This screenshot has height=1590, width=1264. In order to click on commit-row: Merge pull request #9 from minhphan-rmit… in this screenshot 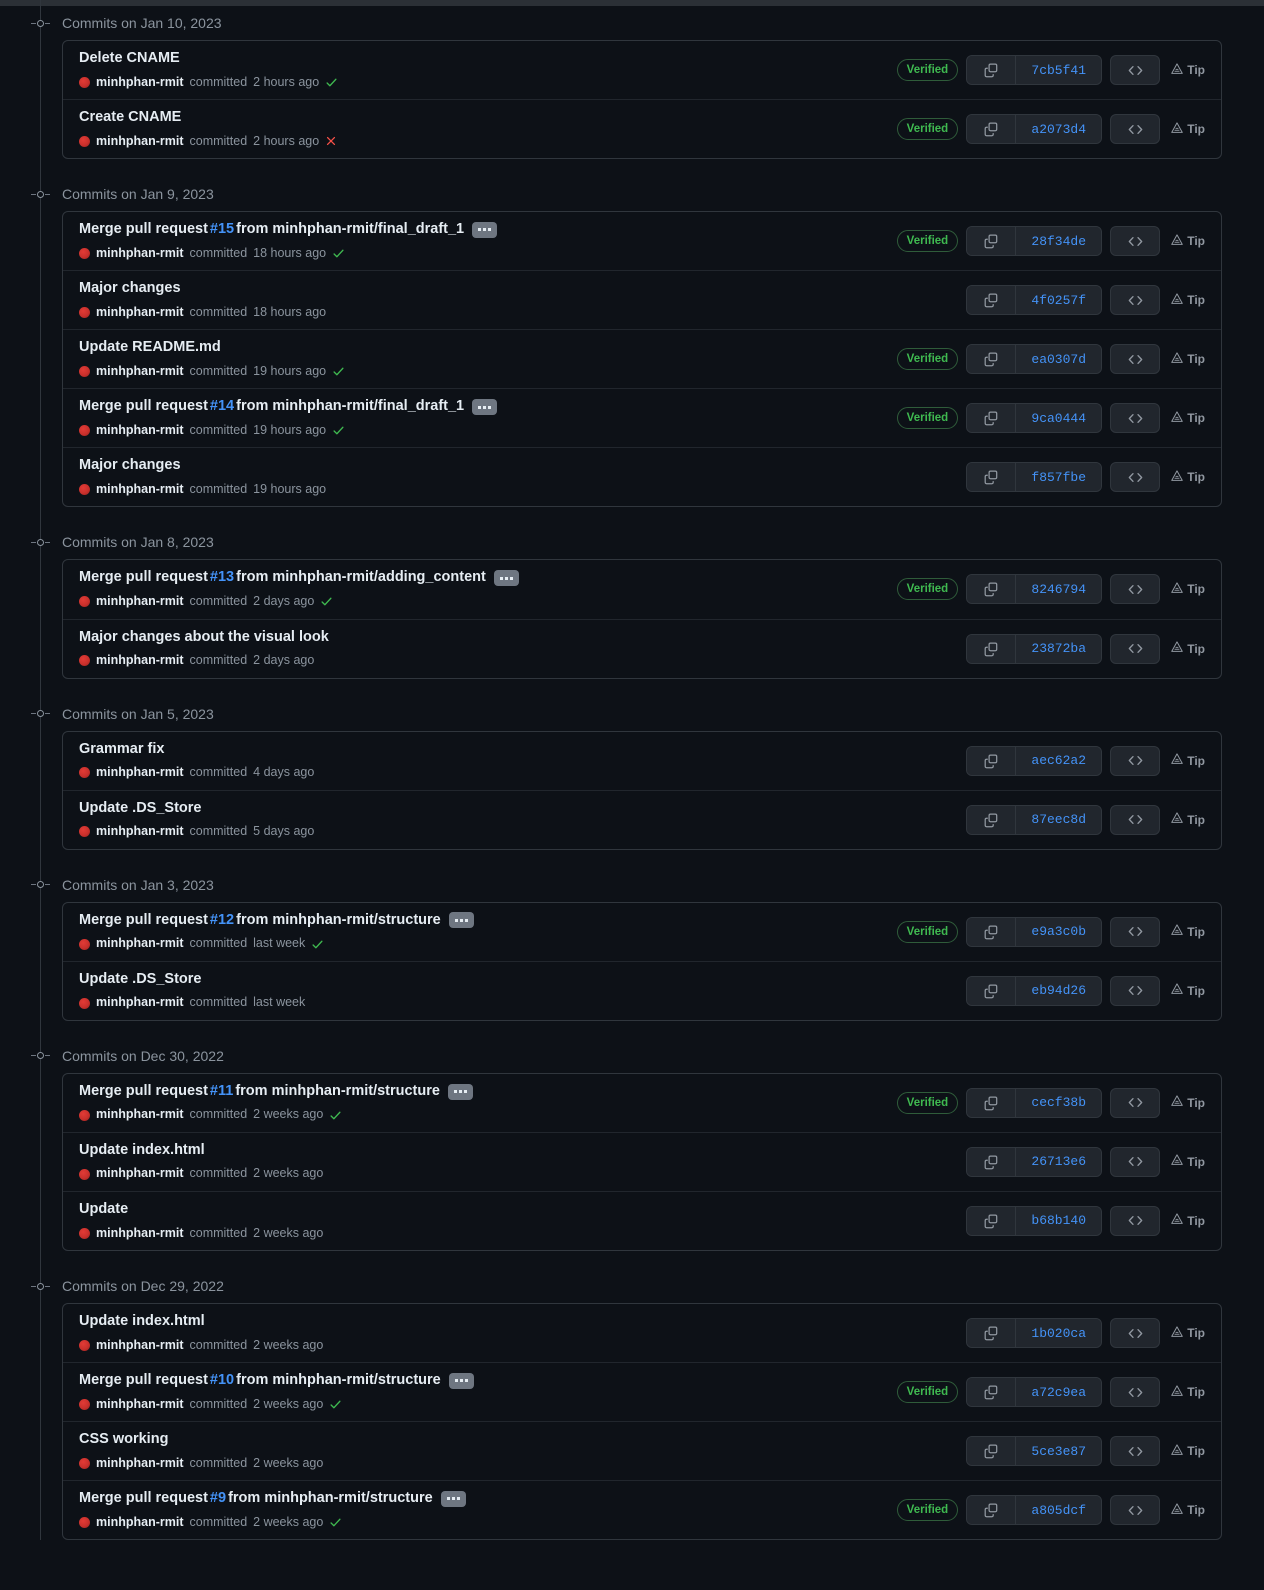, I will do `click(642, 1510)`.